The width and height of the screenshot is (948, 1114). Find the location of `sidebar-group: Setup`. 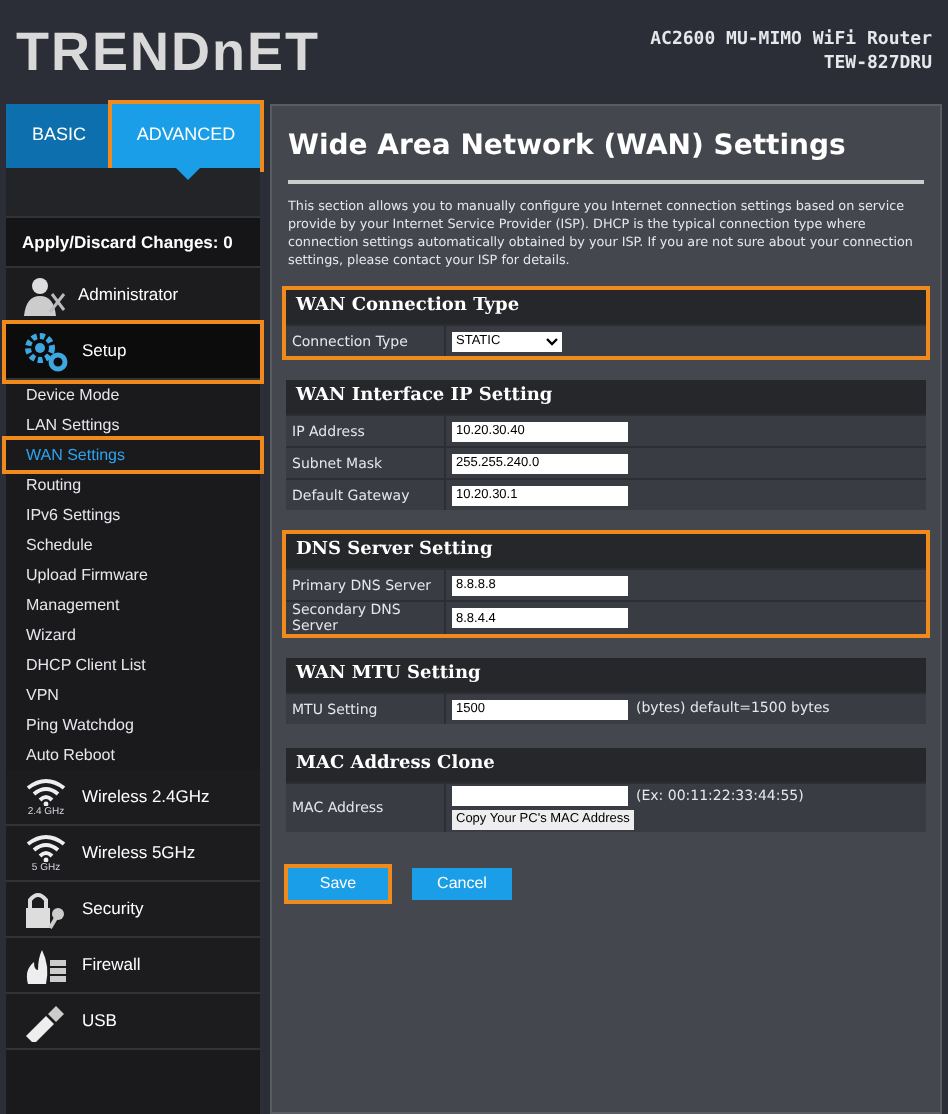

sidebar-group: Setup is located at coordinates (133, 352).